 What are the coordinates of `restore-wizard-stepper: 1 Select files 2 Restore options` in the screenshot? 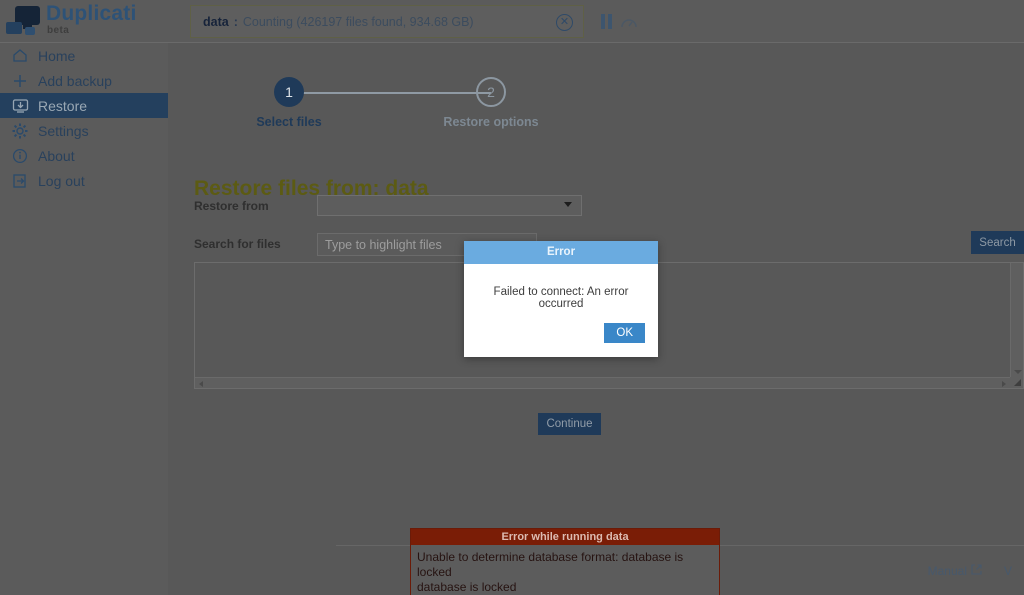 It's located at (406, 104).